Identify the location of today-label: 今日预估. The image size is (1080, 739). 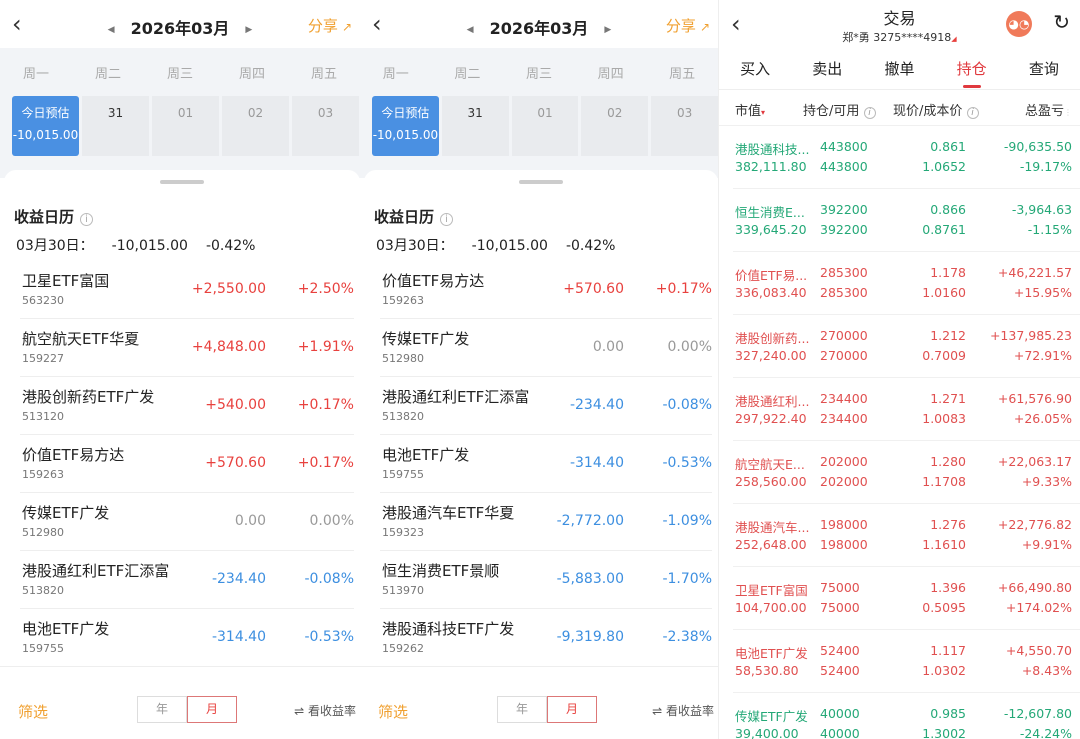
(405, 113).